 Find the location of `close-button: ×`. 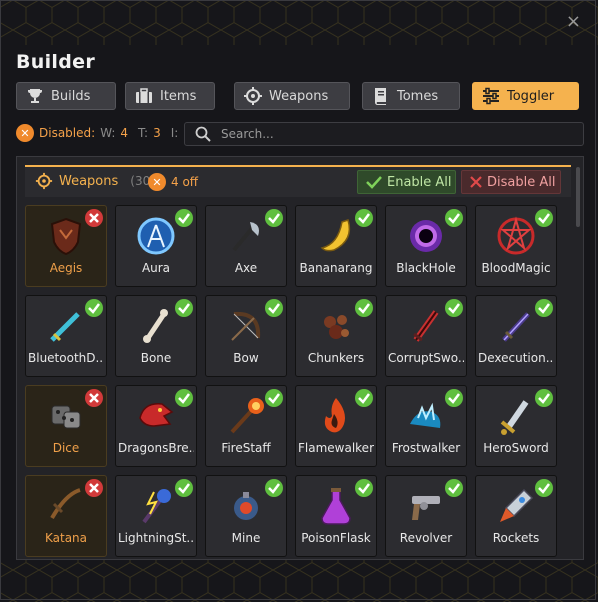

close-button: × is located at coordinates (573, 22).